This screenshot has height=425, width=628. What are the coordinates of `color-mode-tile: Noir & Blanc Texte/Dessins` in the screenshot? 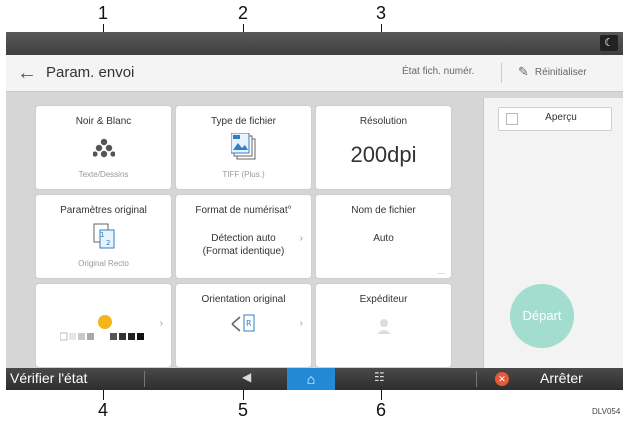 It's located at (103, 147).